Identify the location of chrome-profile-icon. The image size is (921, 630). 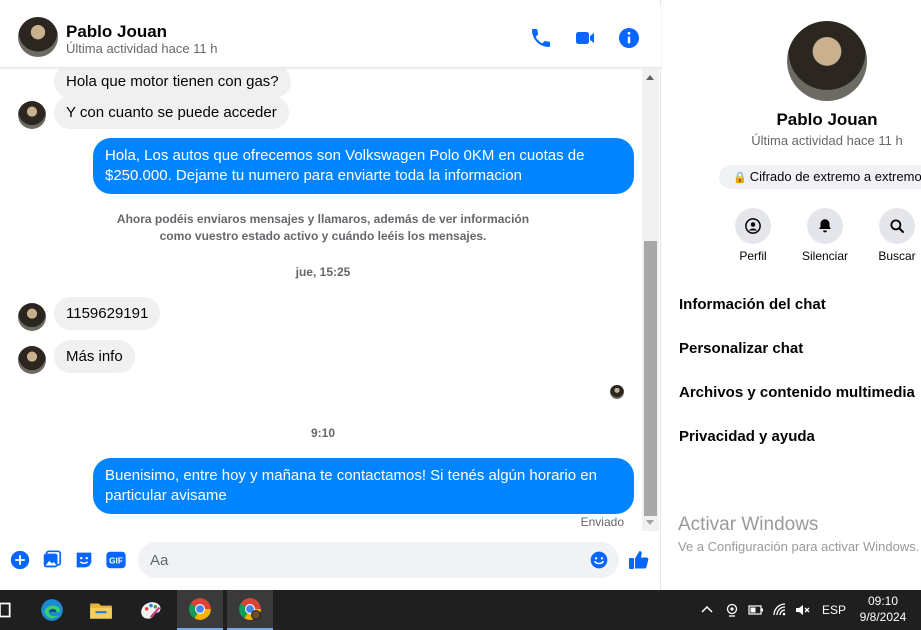
(250, 610).